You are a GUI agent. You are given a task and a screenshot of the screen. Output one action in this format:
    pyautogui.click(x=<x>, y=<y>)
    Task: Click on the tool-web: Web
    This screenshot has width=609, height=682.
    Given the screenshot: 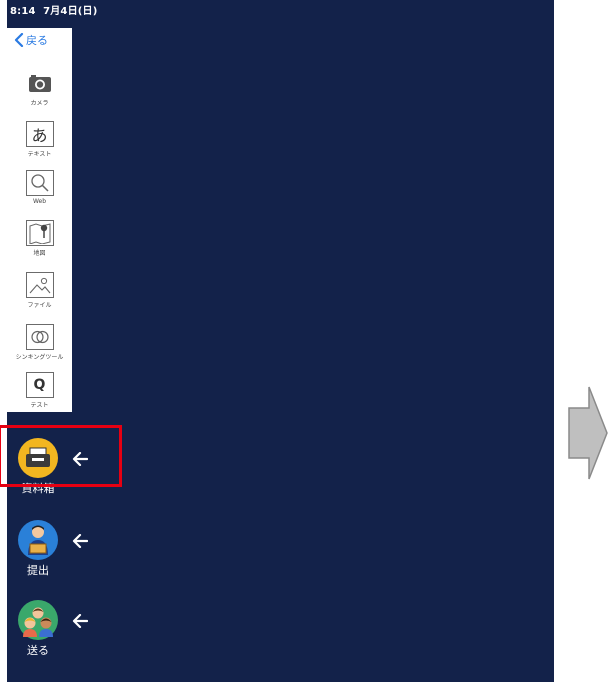 What is the action you would take?
    pyautogui.click(x=39, y=187)
    